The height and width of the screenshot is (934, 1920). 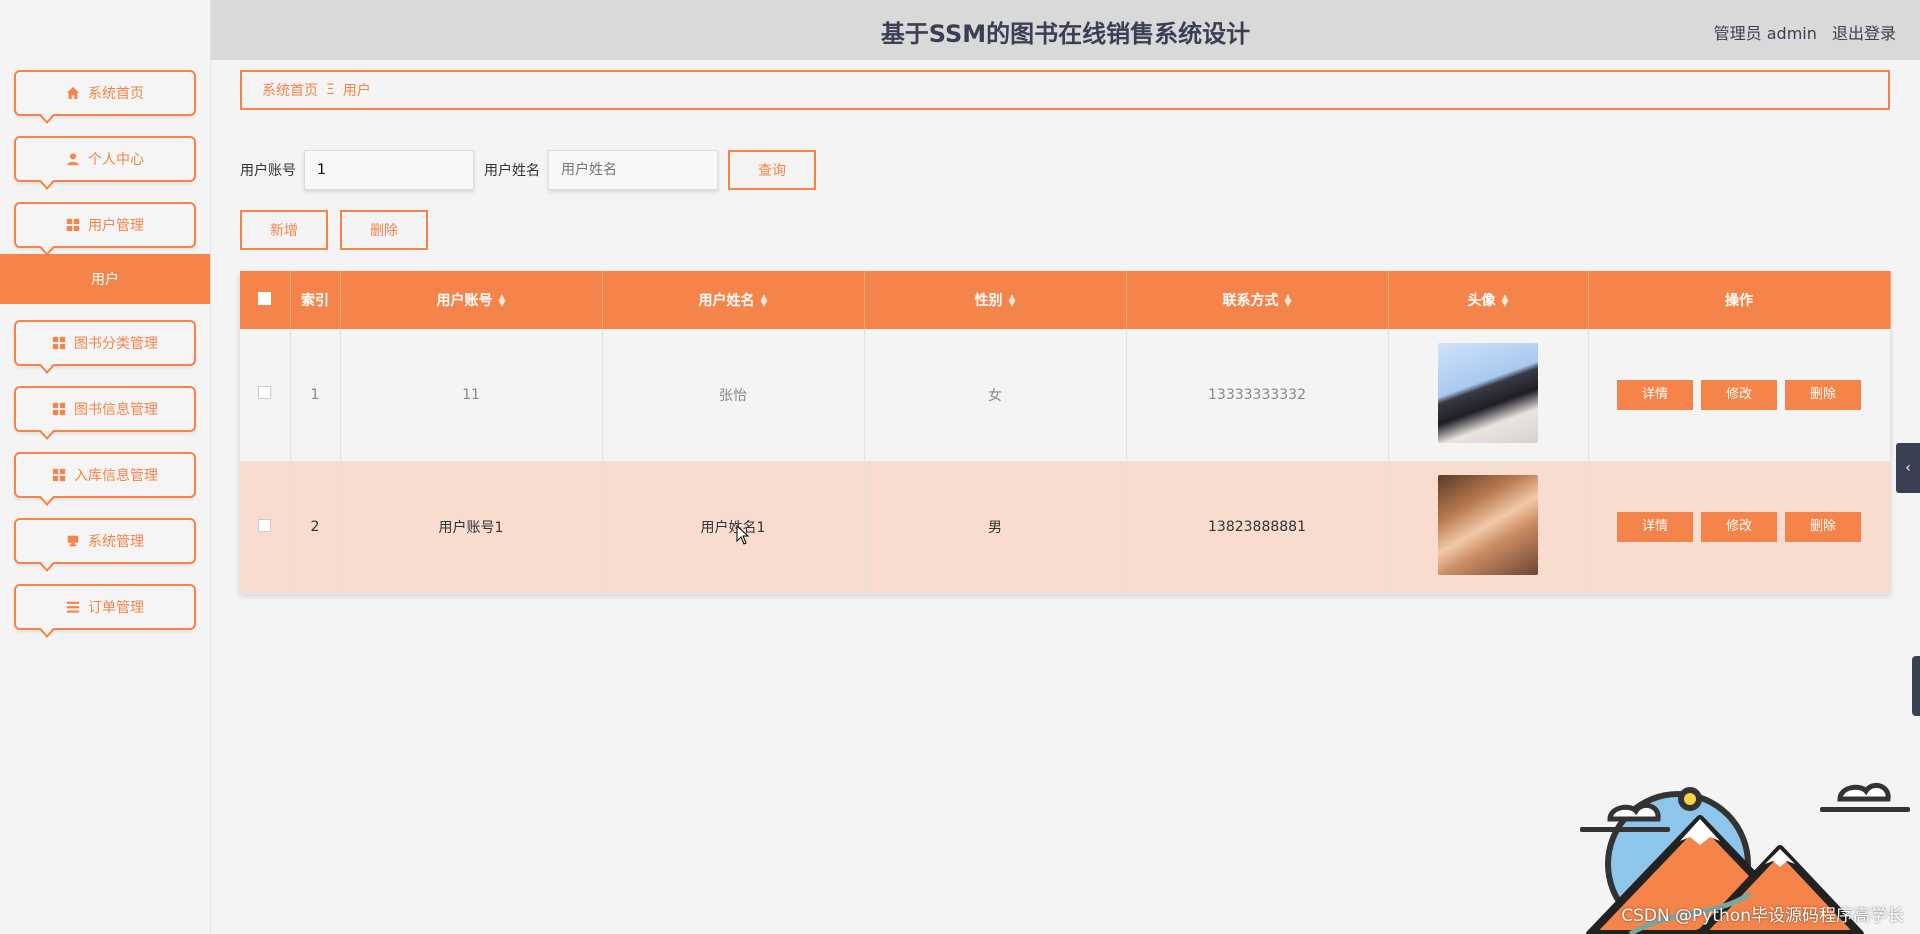 I want to click on table-actions: 新增 删除, so click(x=334, y=230).